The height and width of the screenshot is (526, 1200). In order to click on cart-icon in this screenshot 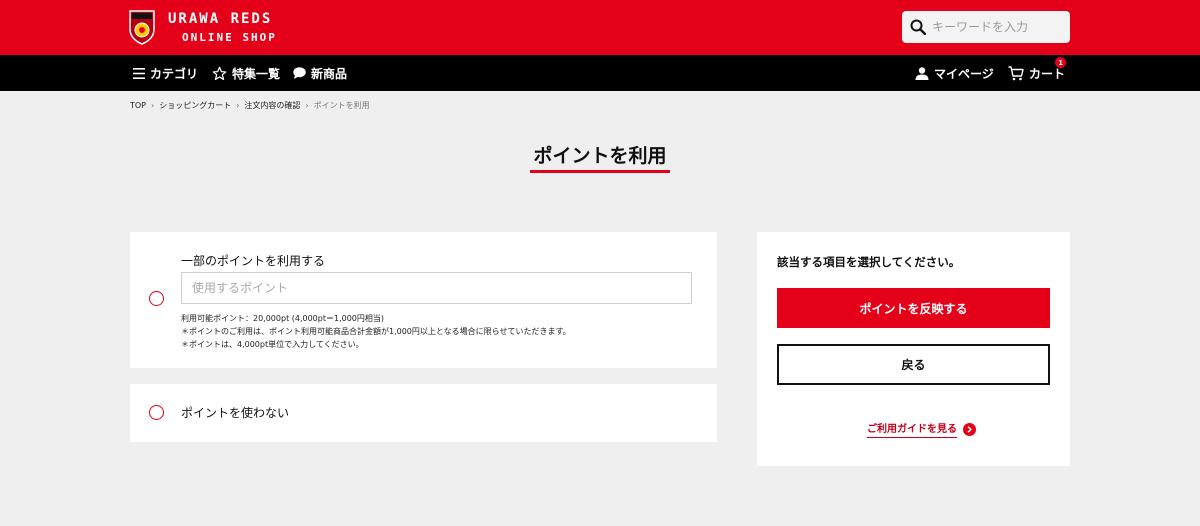, I will do `click(1016, 72)`.